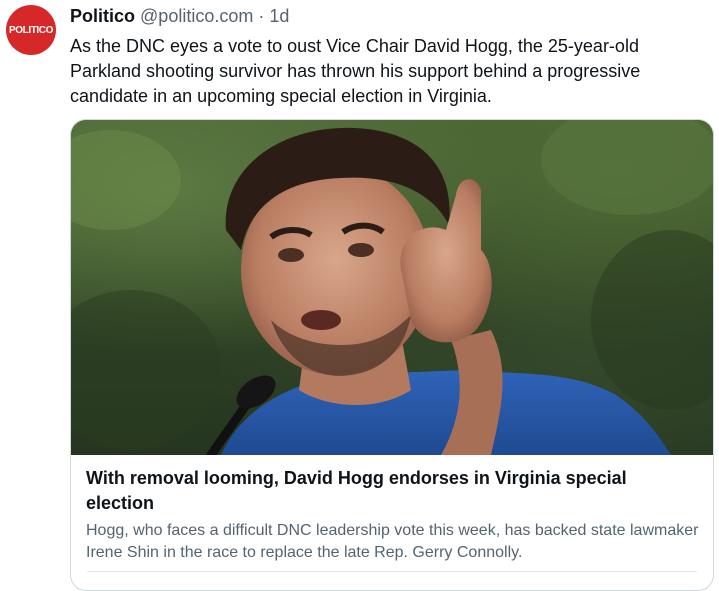  What do you see at coordinates (279, 16) in the screenshot?
I see `post-timestamp: 1d` at bounding box center [279, 16].